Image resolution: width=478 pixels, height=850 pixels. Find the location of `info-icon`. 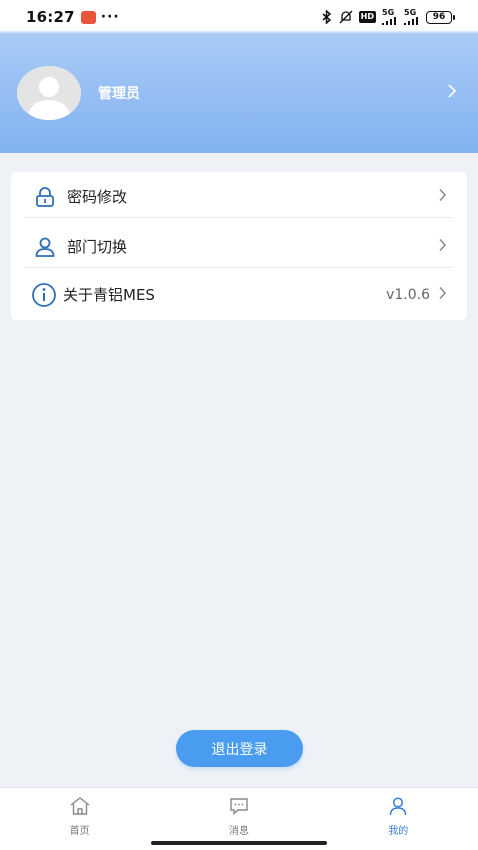

info-icon is located at coordinates (44, 295).